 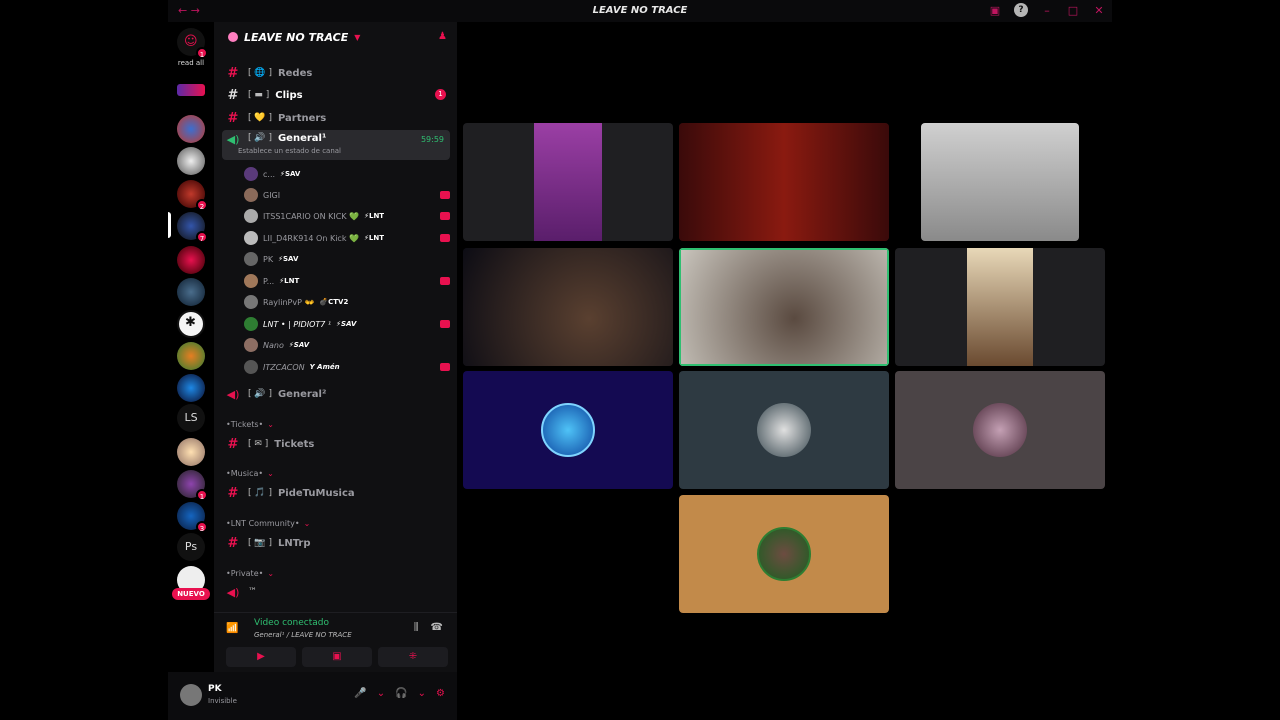 What do you see at coordinates (289, 151) in the screenshot?
I see `channel-status: Establece un estado de canal` at bounding box center [289, 151].